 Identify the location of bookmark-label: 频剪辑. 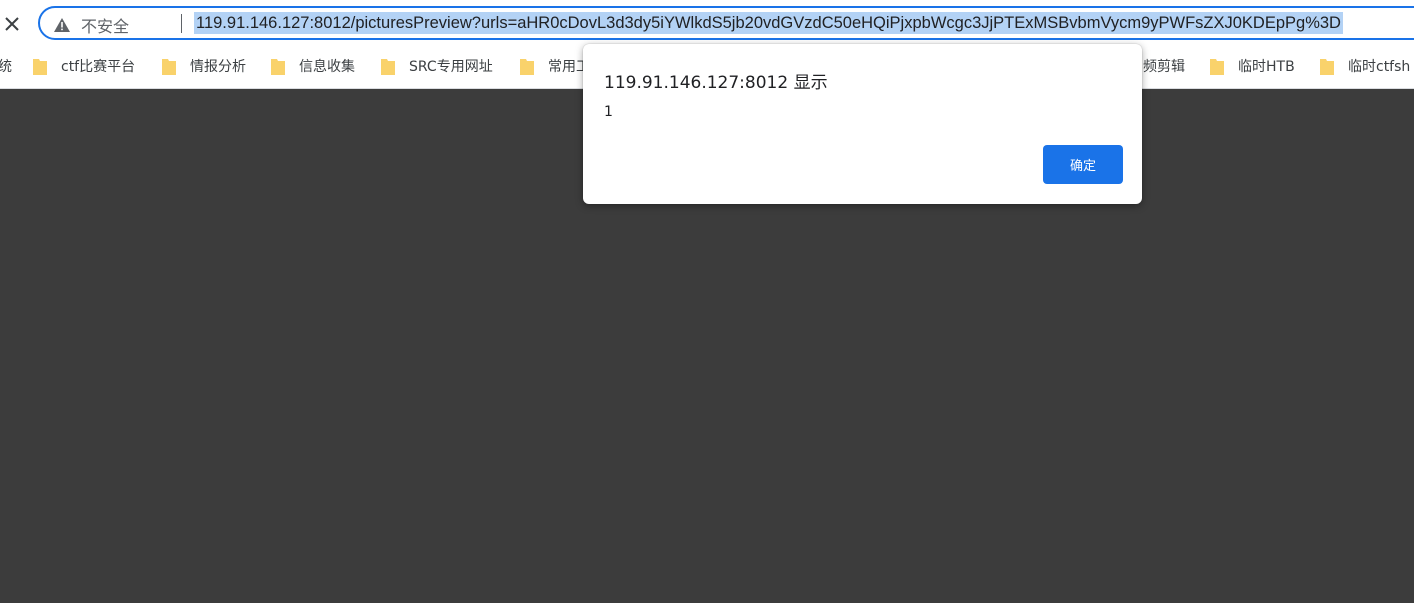
(1164, 67).